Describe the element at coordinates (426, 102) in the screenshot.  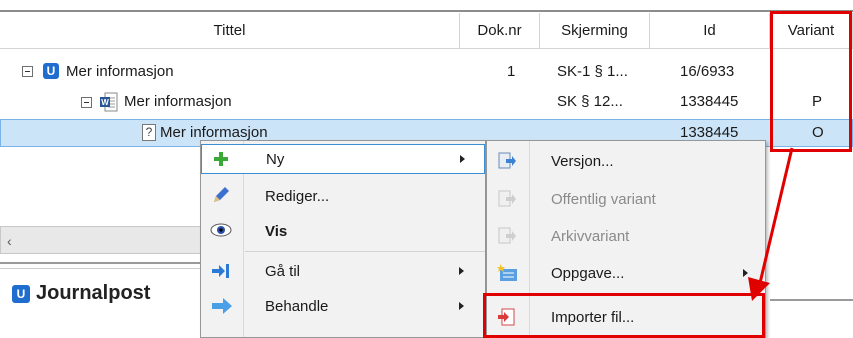
I see `table-row: W Mer informasjon SK § 12... 1338445 P` at that location.